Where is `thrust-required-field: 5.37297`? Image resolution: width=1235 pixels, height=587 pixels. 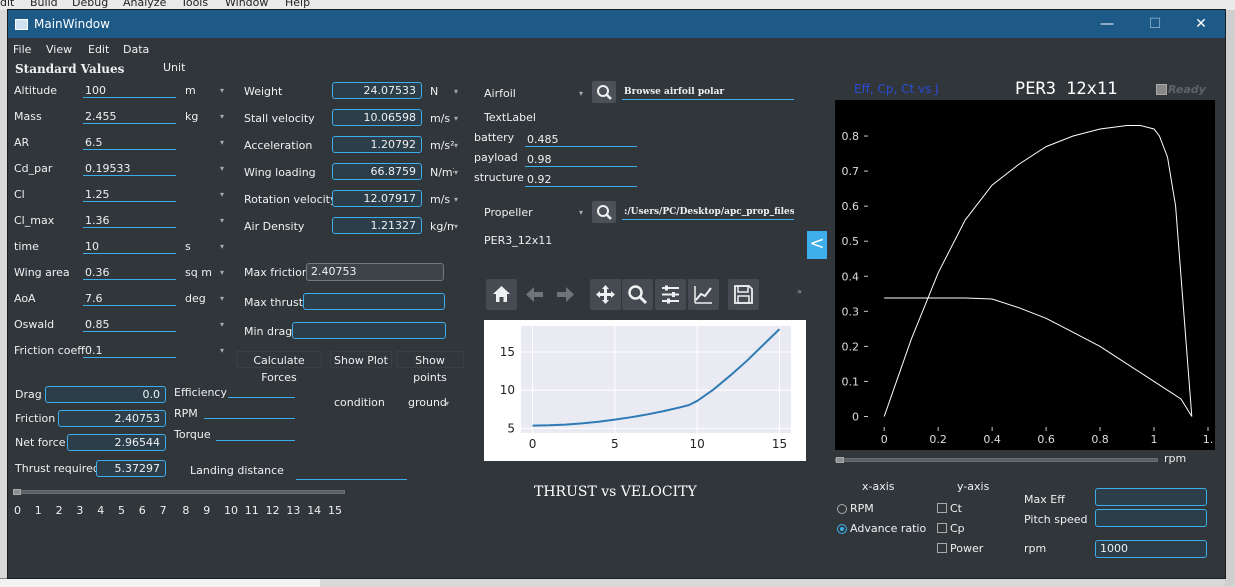 thrust-required-field: 5.37297 is located at coordinates (131, 468).